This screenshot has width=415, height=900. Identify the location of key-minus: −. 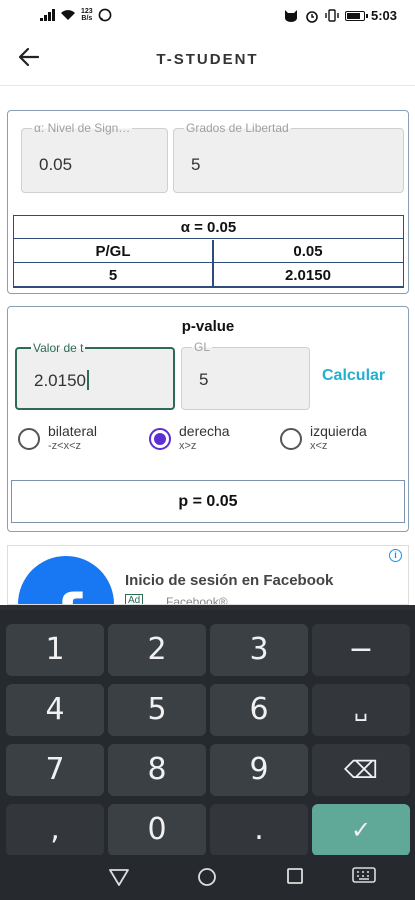
(361, 650).